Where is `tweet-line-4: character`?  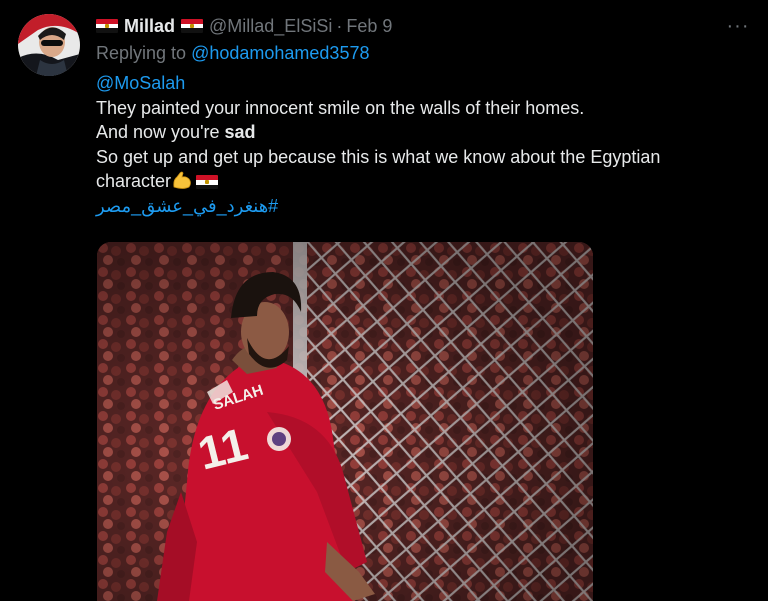 tweet-line-4: character is located at coordinates (416, 181).